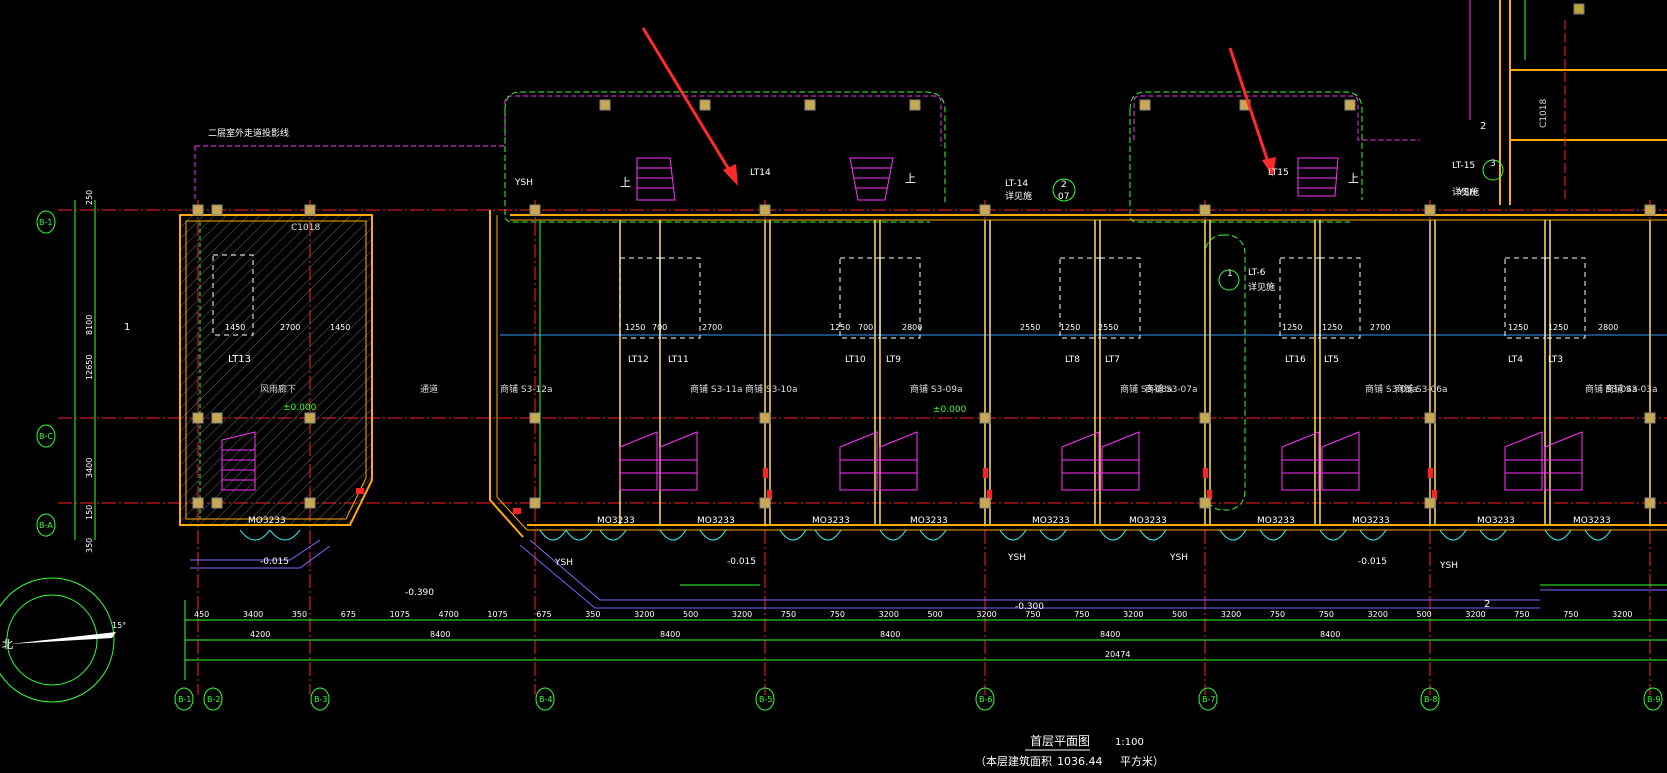  Describe the element at coordinates (1230, 274) in the screenshot. I see `detail-ref-d: 1` at that location.